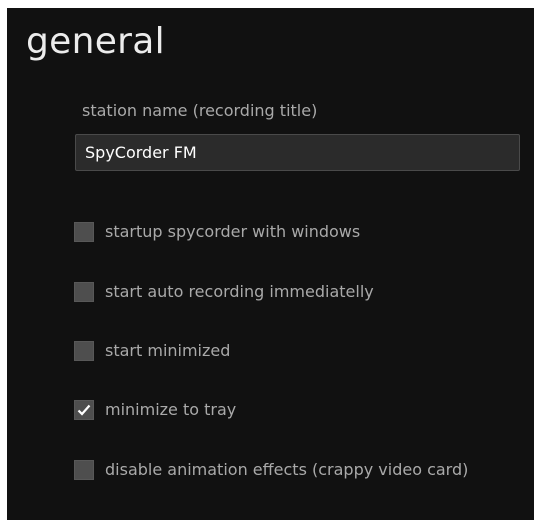  Describe the element at coordinates (95, 41) in the screenshot. I see `section-title: general` at that location.